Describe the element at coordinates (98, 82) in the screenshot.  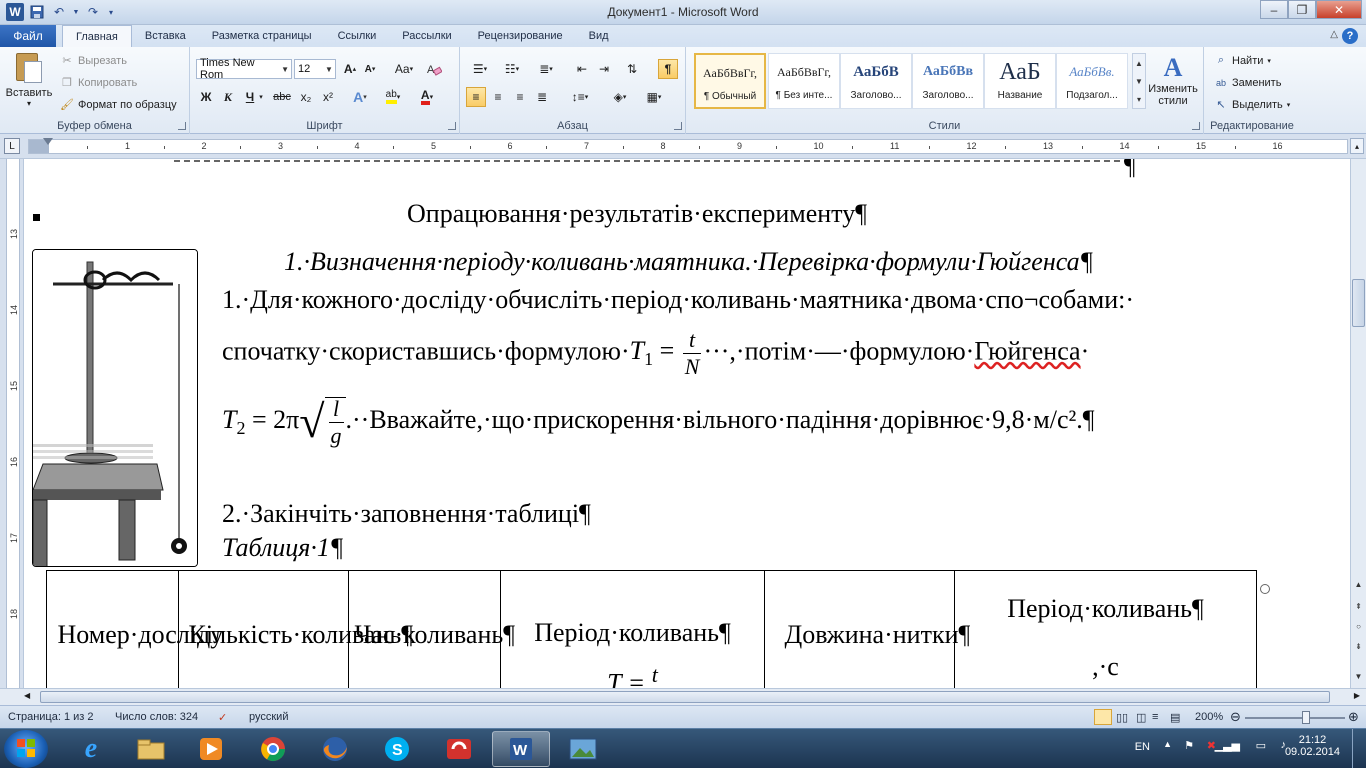
I see `copy-button: ❐ Копировать` at that location.